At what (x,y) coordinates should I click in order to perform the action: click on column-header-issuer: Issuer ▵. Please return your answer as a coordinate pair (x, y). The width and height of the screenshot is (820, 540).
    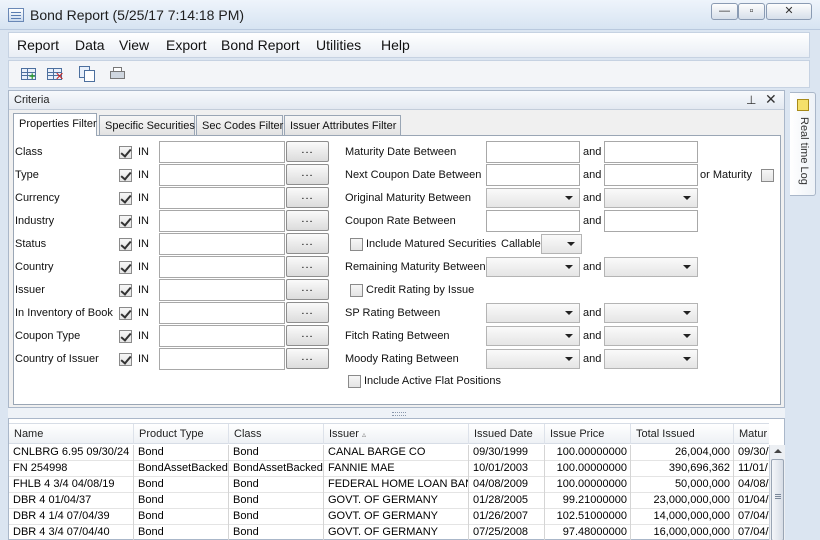
    Looking at the image, I should click on (396, 434).